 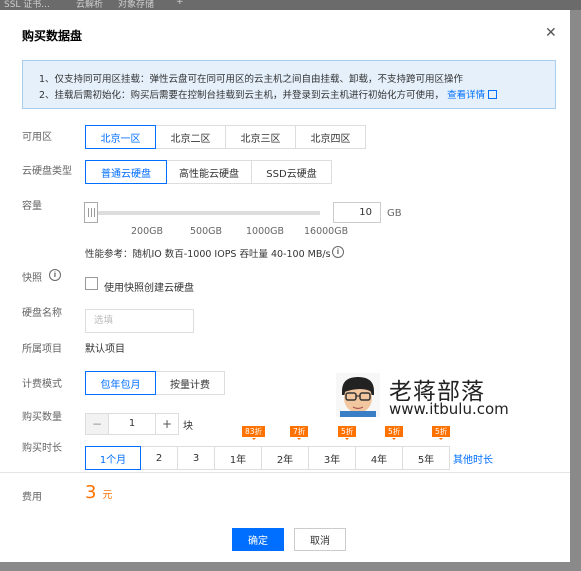 I want to click on capacity-label: 容量, so click(x=32, y=206).